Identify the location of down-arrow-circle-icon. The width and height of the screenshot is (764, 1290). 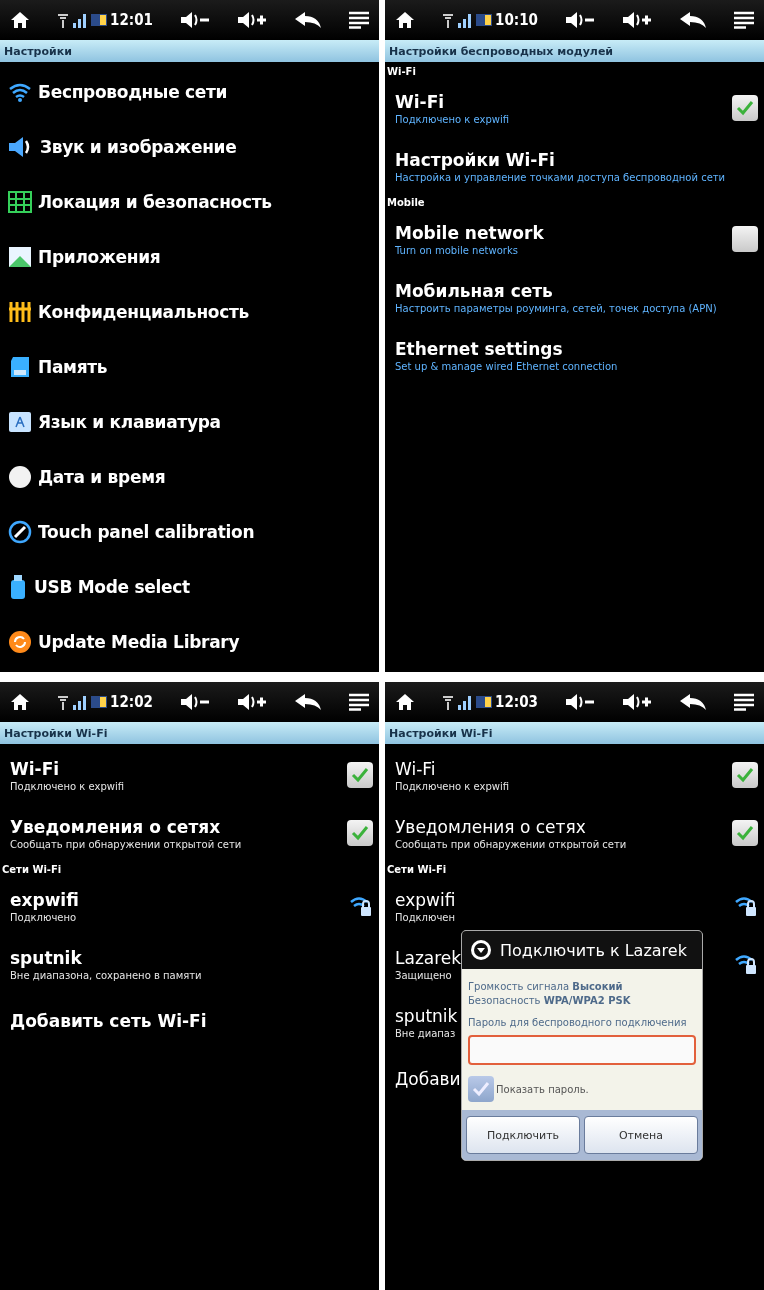
(481, 950).